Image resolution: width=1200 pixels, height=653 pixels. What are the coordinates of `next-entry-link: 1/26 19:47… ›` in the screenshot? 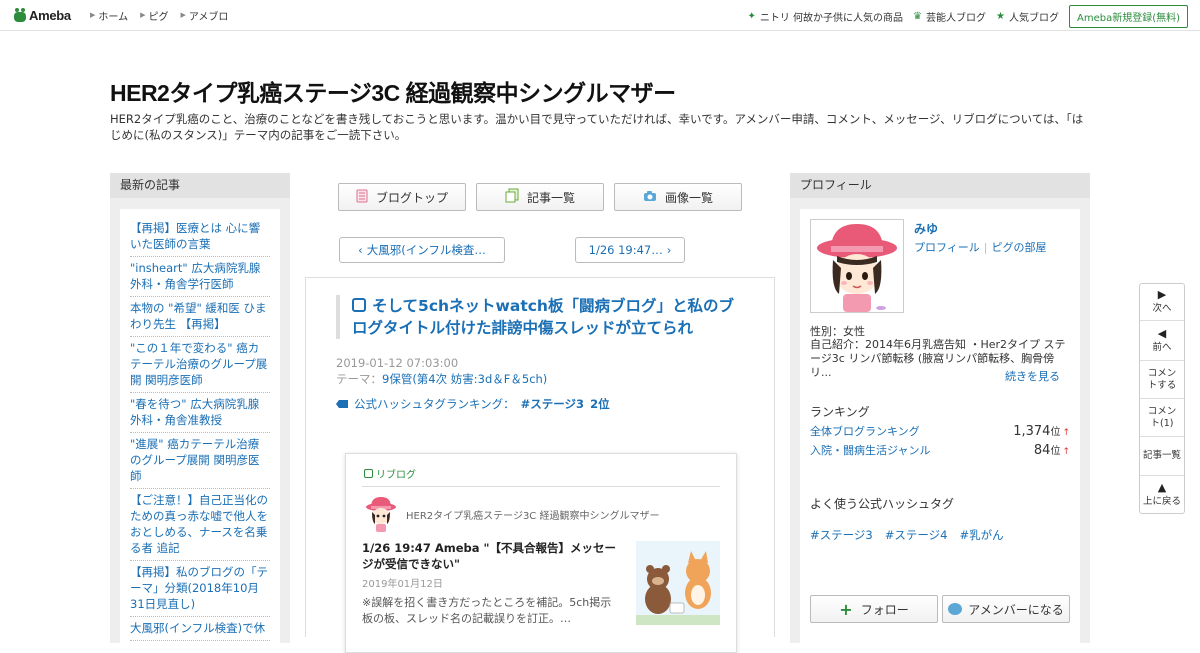 It's located at (630, 250).